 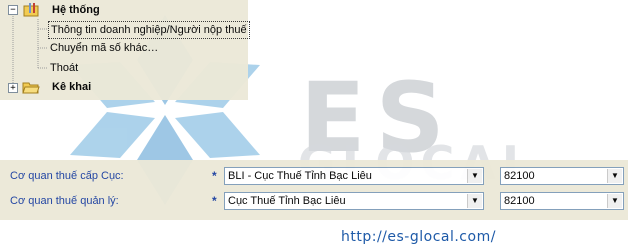 What do you see at coordinates (562, 176) in the screenshot?
I see `tax-dept-level-code-select: 82100 ▼` at bounding box center [562, 176].